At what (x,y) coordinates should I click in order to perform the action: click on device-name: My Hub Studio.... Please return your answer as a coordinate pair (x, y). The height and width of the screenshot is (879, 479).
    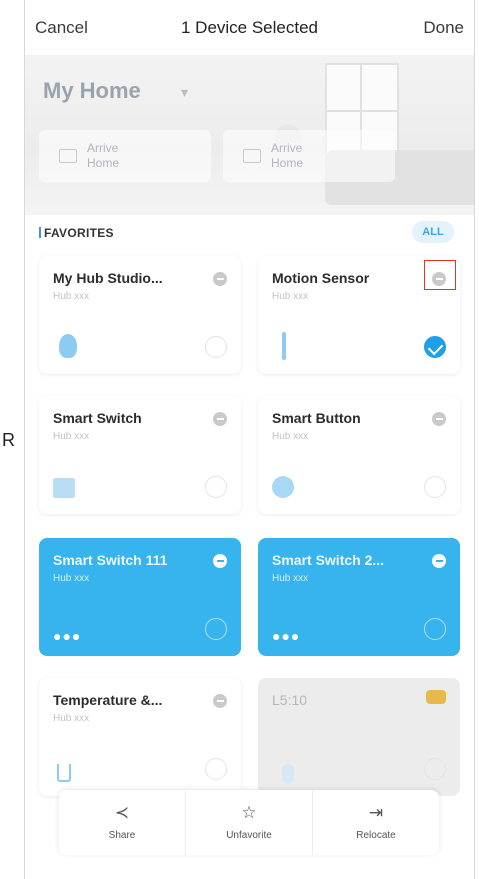
    Looking at the image, I should click on (108, 278).